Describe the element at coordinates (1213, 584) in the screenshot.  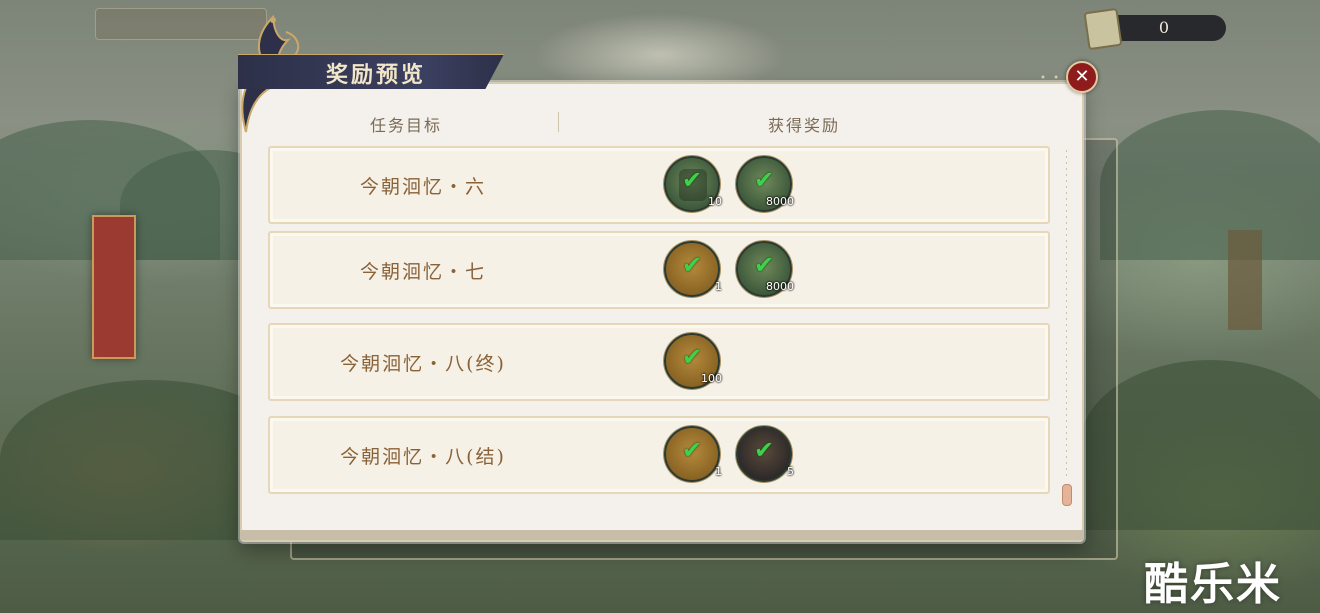
I see `watermark-logo: 酷乐米` at that location.